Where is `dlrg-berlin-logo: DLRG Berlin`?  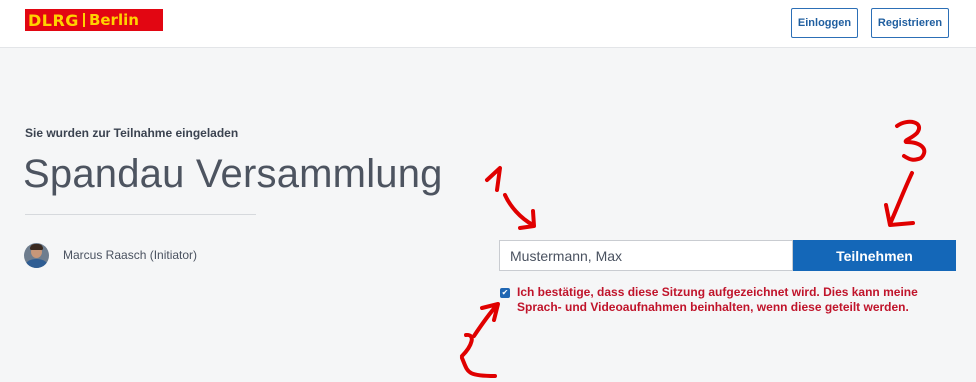 dlrg-berlin-logo: DLRG Berlin is located at coordinates (94, 20).